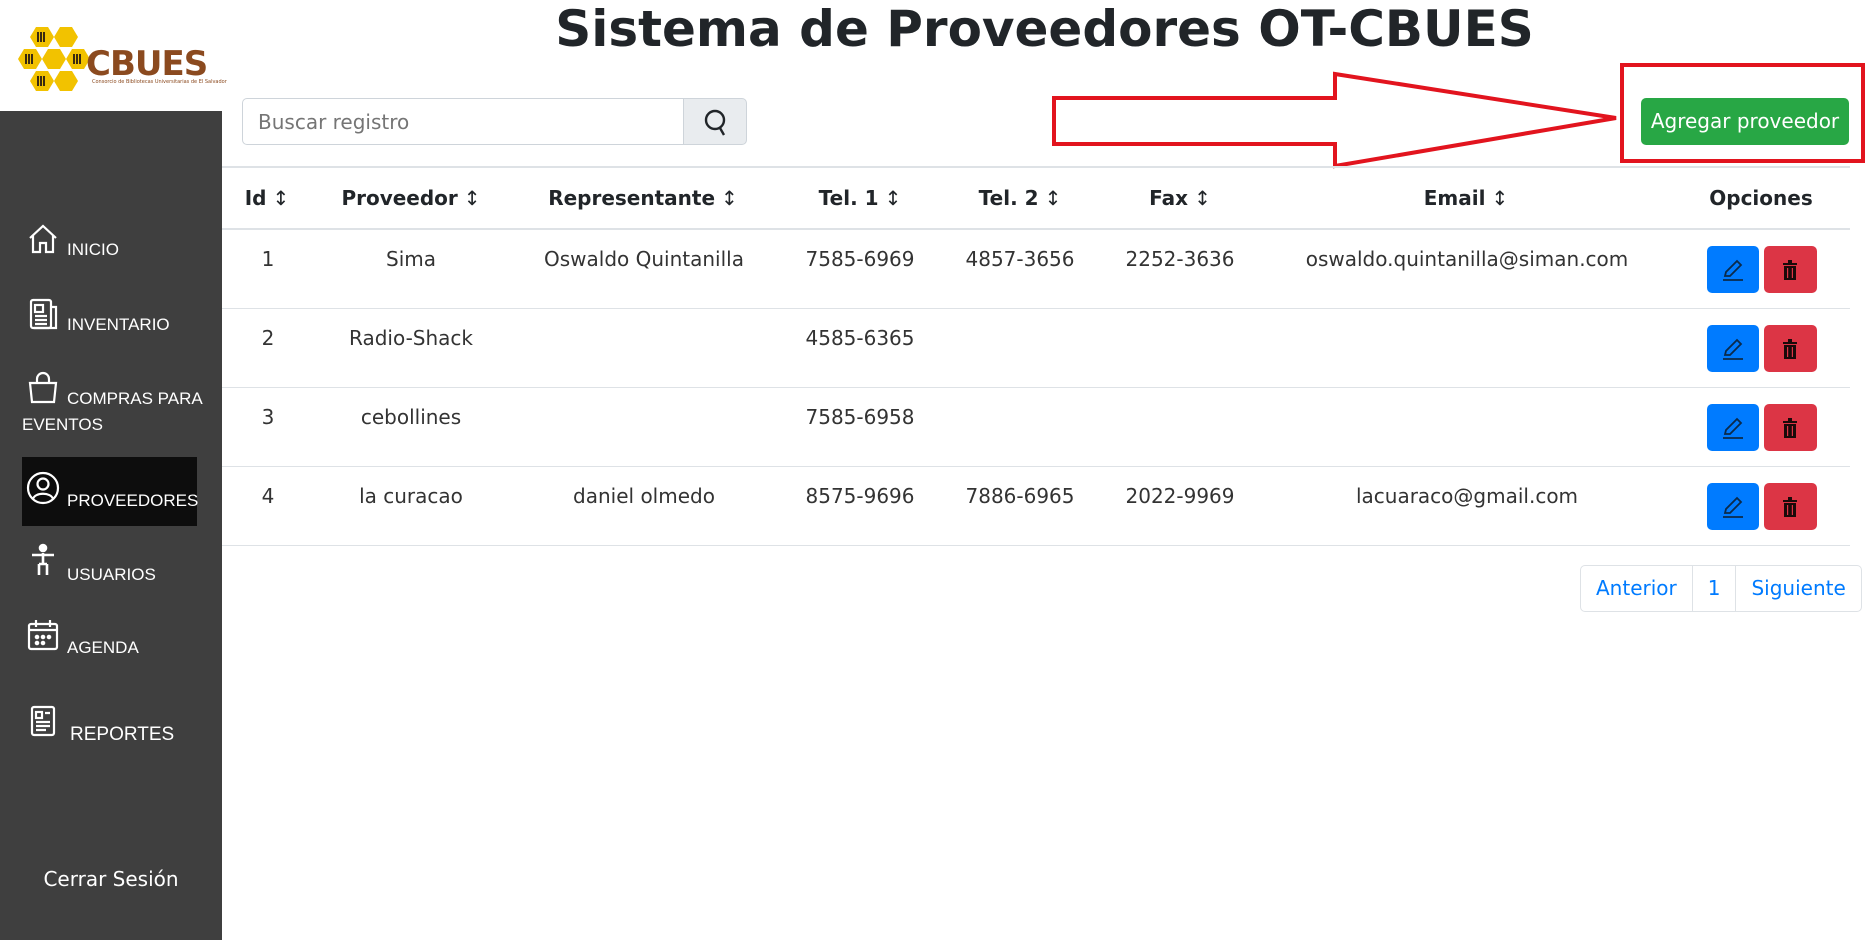 This screenshot has width=1867, height=940. What do you see at coordinates (43, 239) in the screenshot?
I see `home-icon` at bounding box center [43, 239].